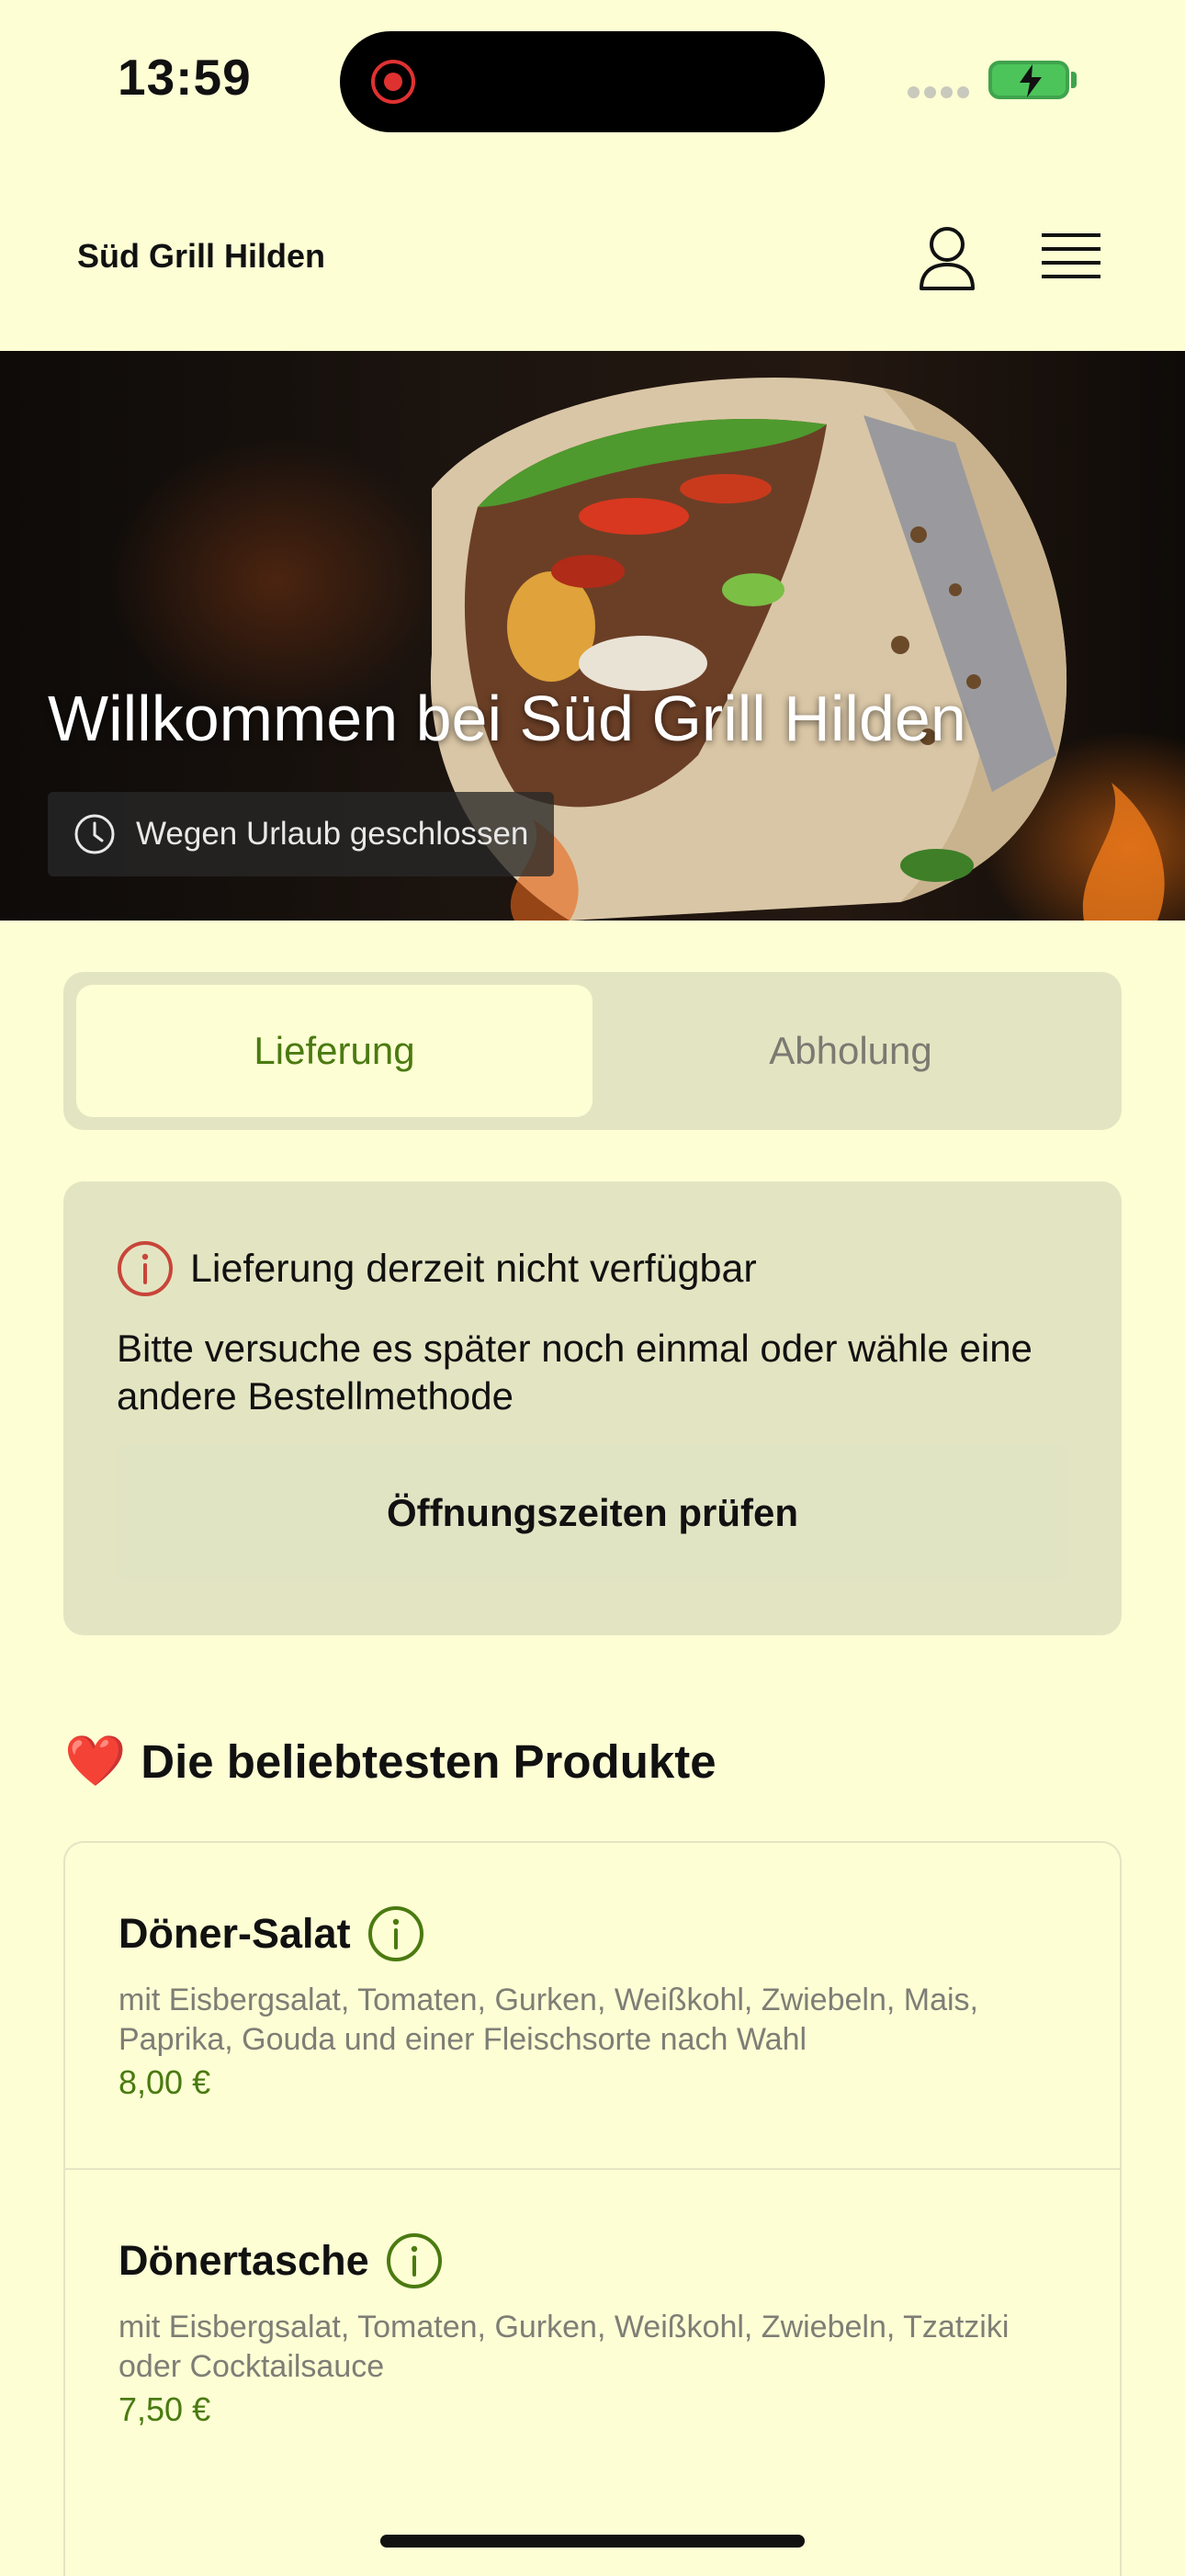  Describe the element at coordinates (185, 77) in the screenshot. I see `status-time: 13:59` at that location.